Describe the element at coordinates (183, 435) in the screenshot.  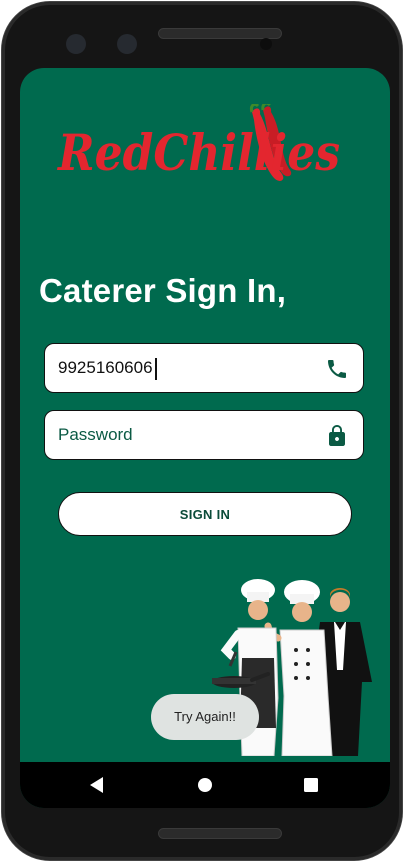
I see `password-input` at that location.